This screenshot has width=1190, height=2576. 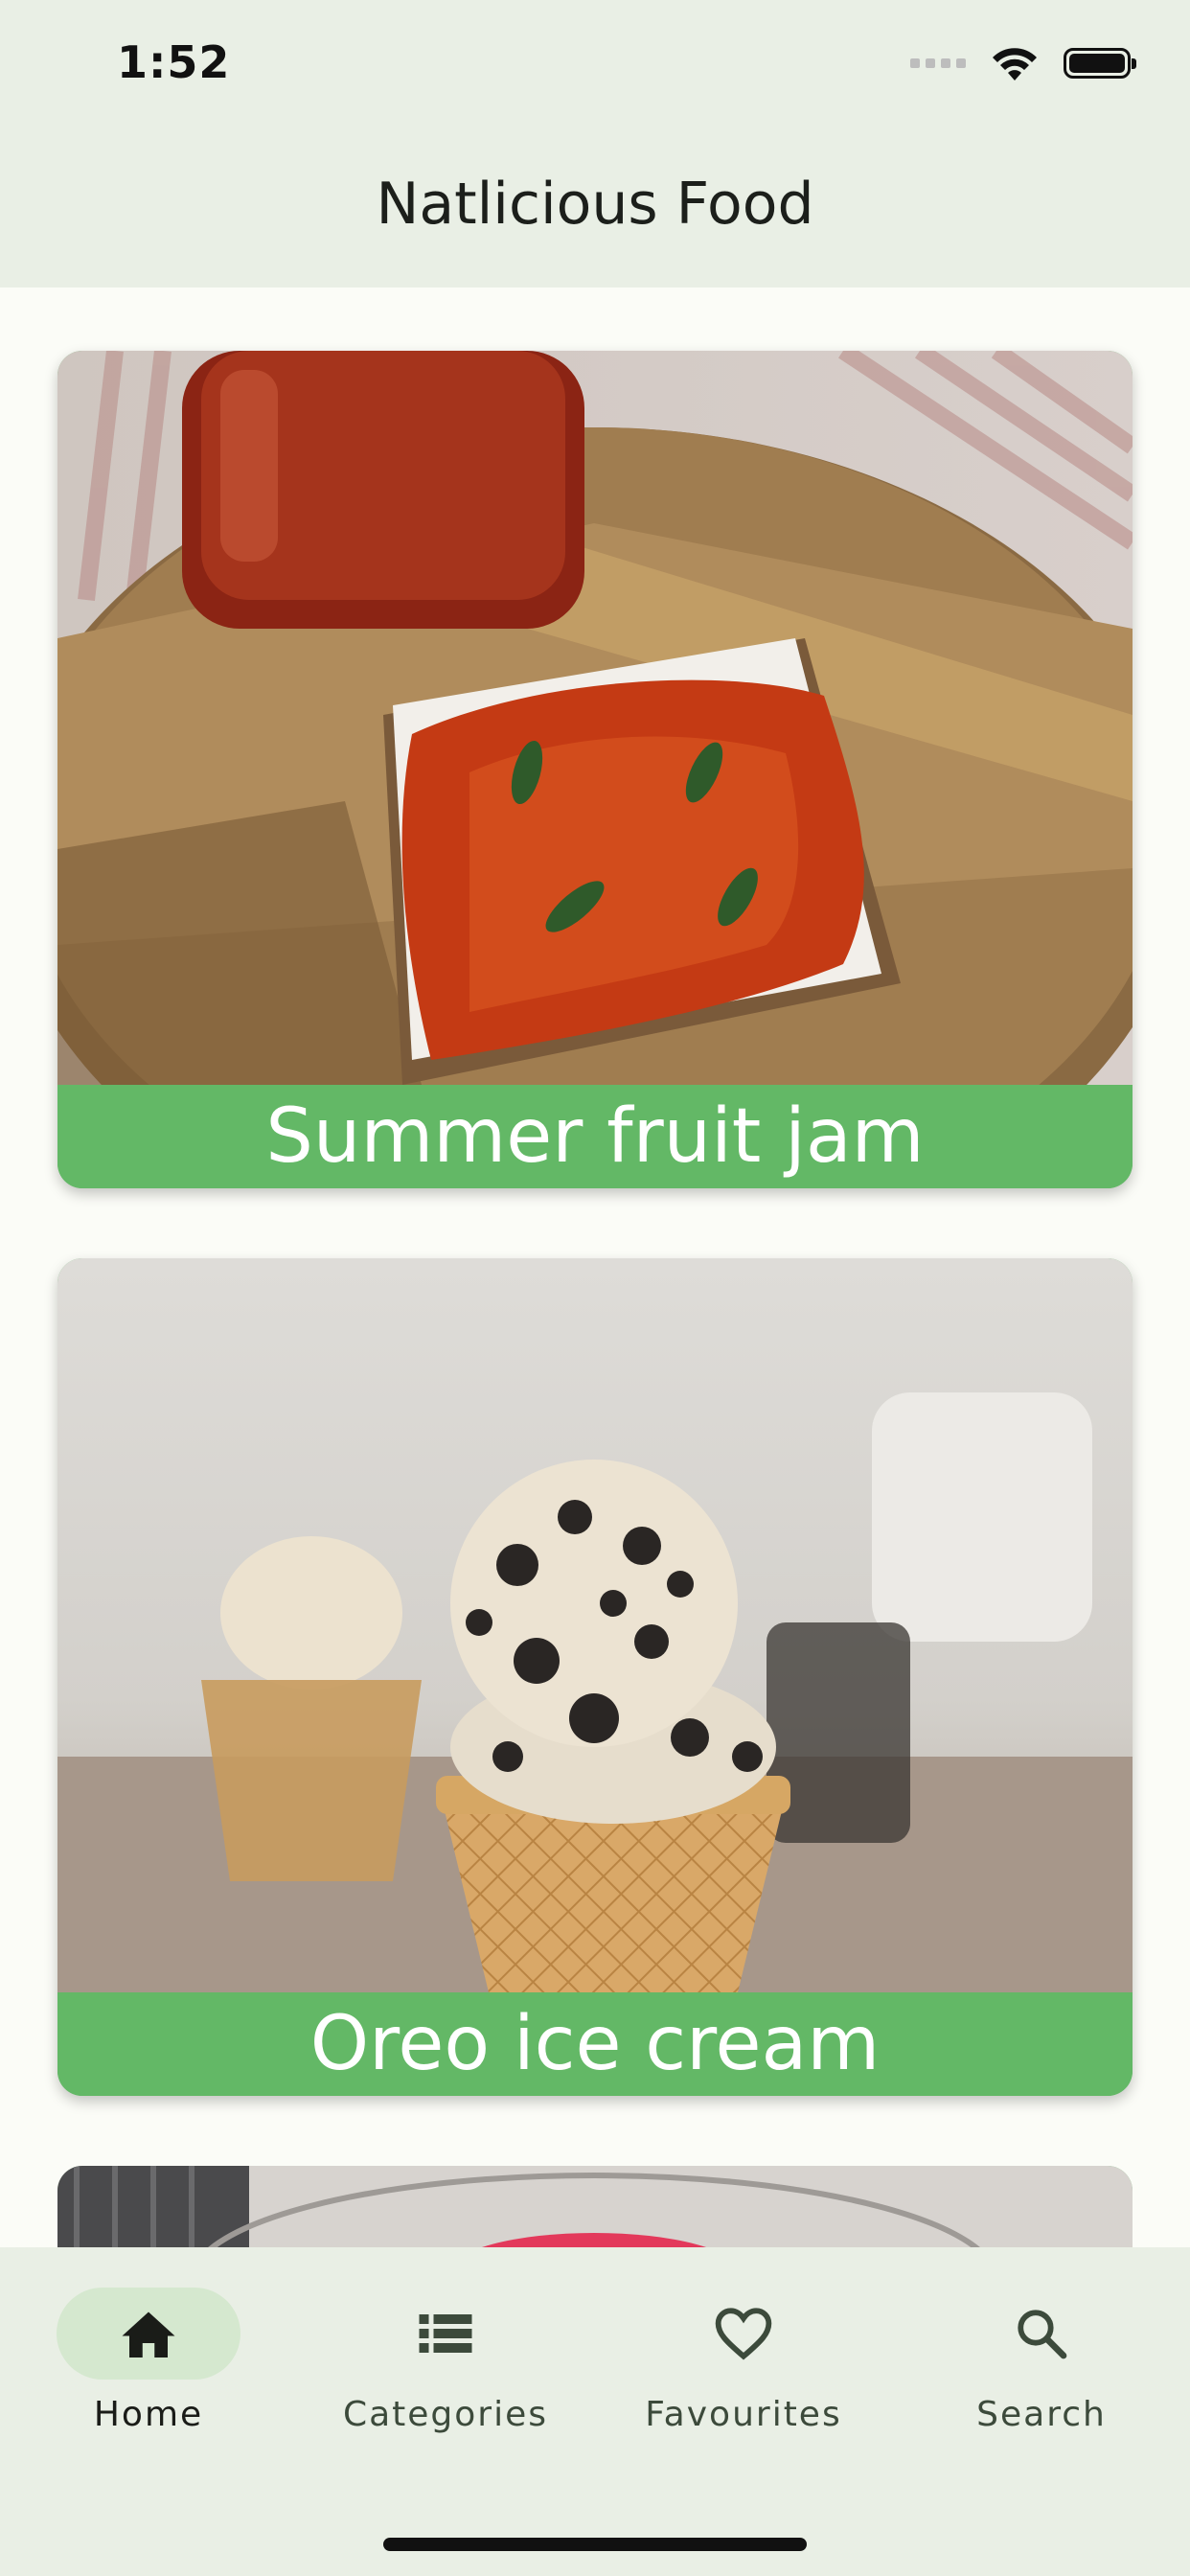 I want to click on bottom-navigation: Home Categories Favourites Search, so click(x=595, y=2411).